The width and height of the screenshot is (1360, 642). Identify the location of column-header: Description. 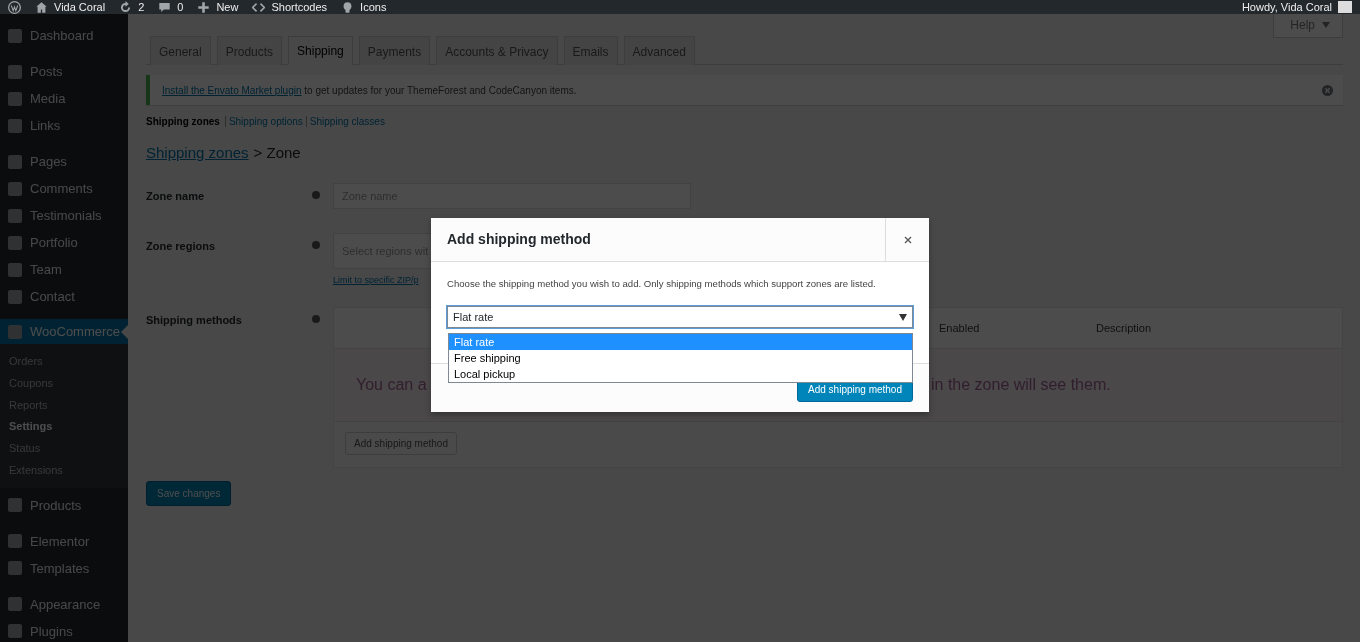
(1124, 328).